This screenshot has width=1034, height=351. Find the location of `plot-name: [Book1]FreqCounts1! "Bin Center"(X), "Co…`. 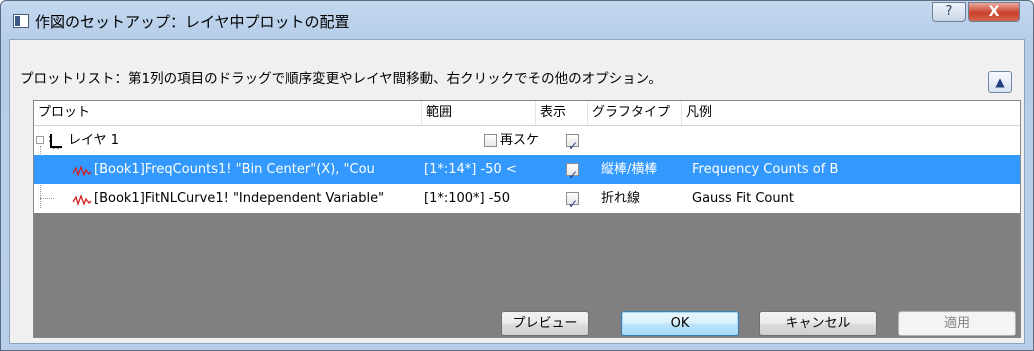

plot-name: [Book1]FreqCounts1! "Bin Center"(X), "Co… is located at coordinates (234, 169).